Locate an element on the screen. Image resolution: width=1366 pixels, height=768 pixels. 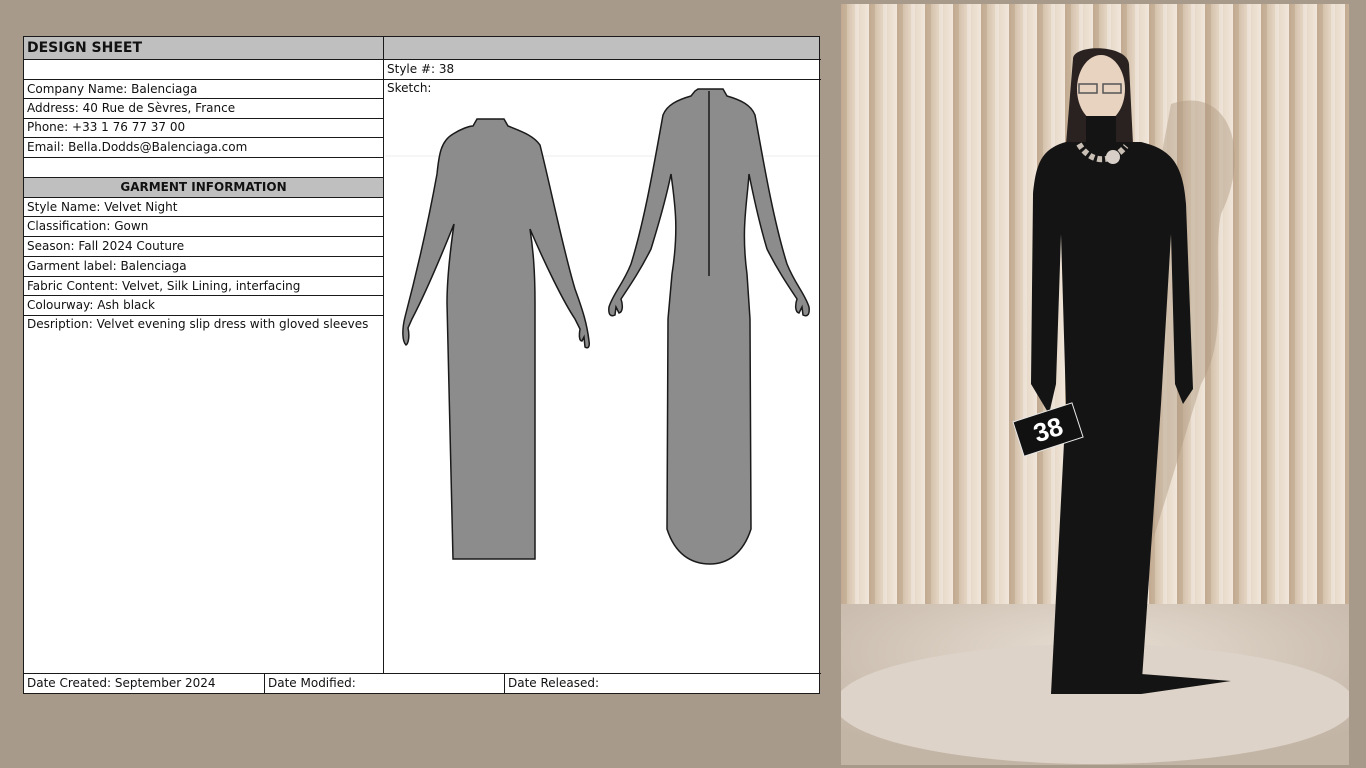
season: Season: Fall 2024 Couture is located at coordinates (106, 246).